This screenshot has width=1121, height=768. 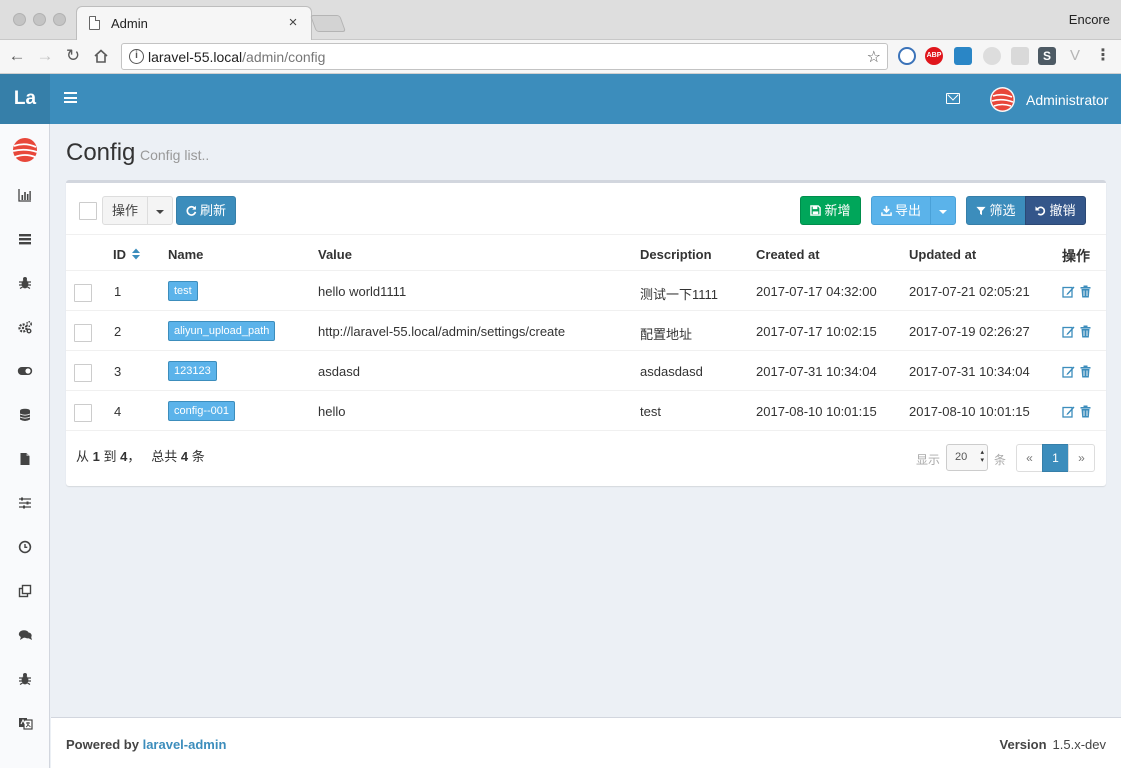 I want to click on column-header-updated-at: Updated at, so click(x=943, y=254).